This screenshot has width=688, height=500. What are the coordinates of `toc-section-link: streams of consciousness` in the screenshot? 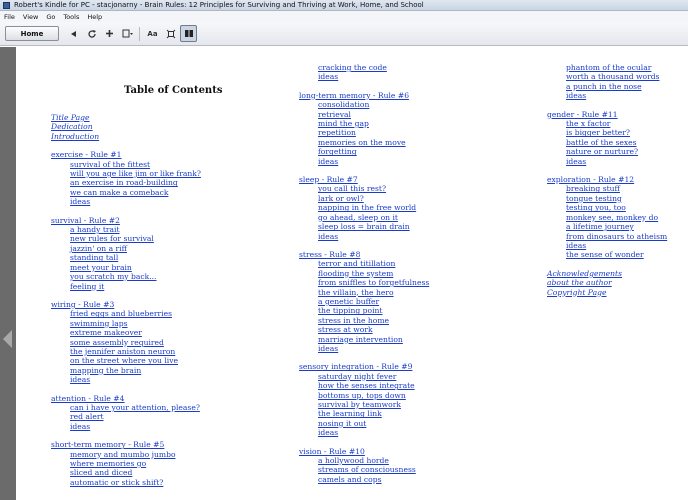 It's located at (373, 469).